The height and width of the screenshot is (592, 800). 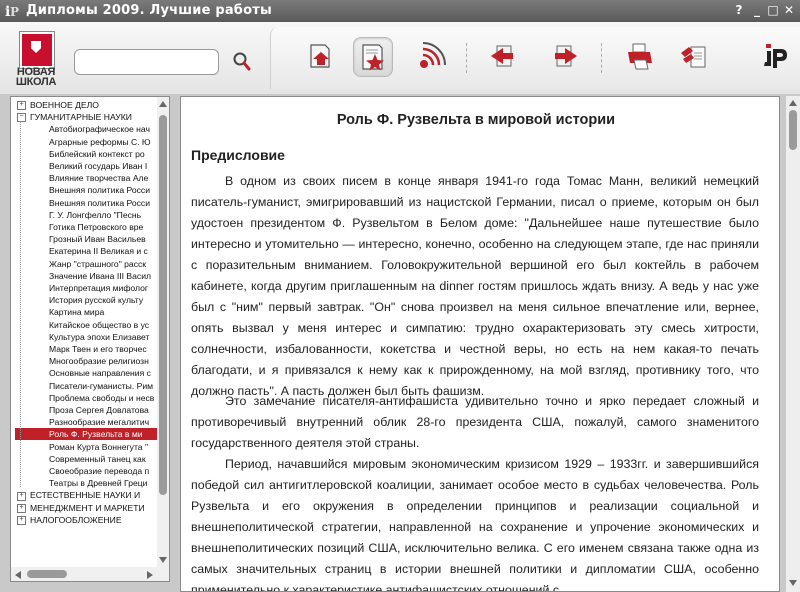 I want to click on search-button, so click(x=242, y=61).